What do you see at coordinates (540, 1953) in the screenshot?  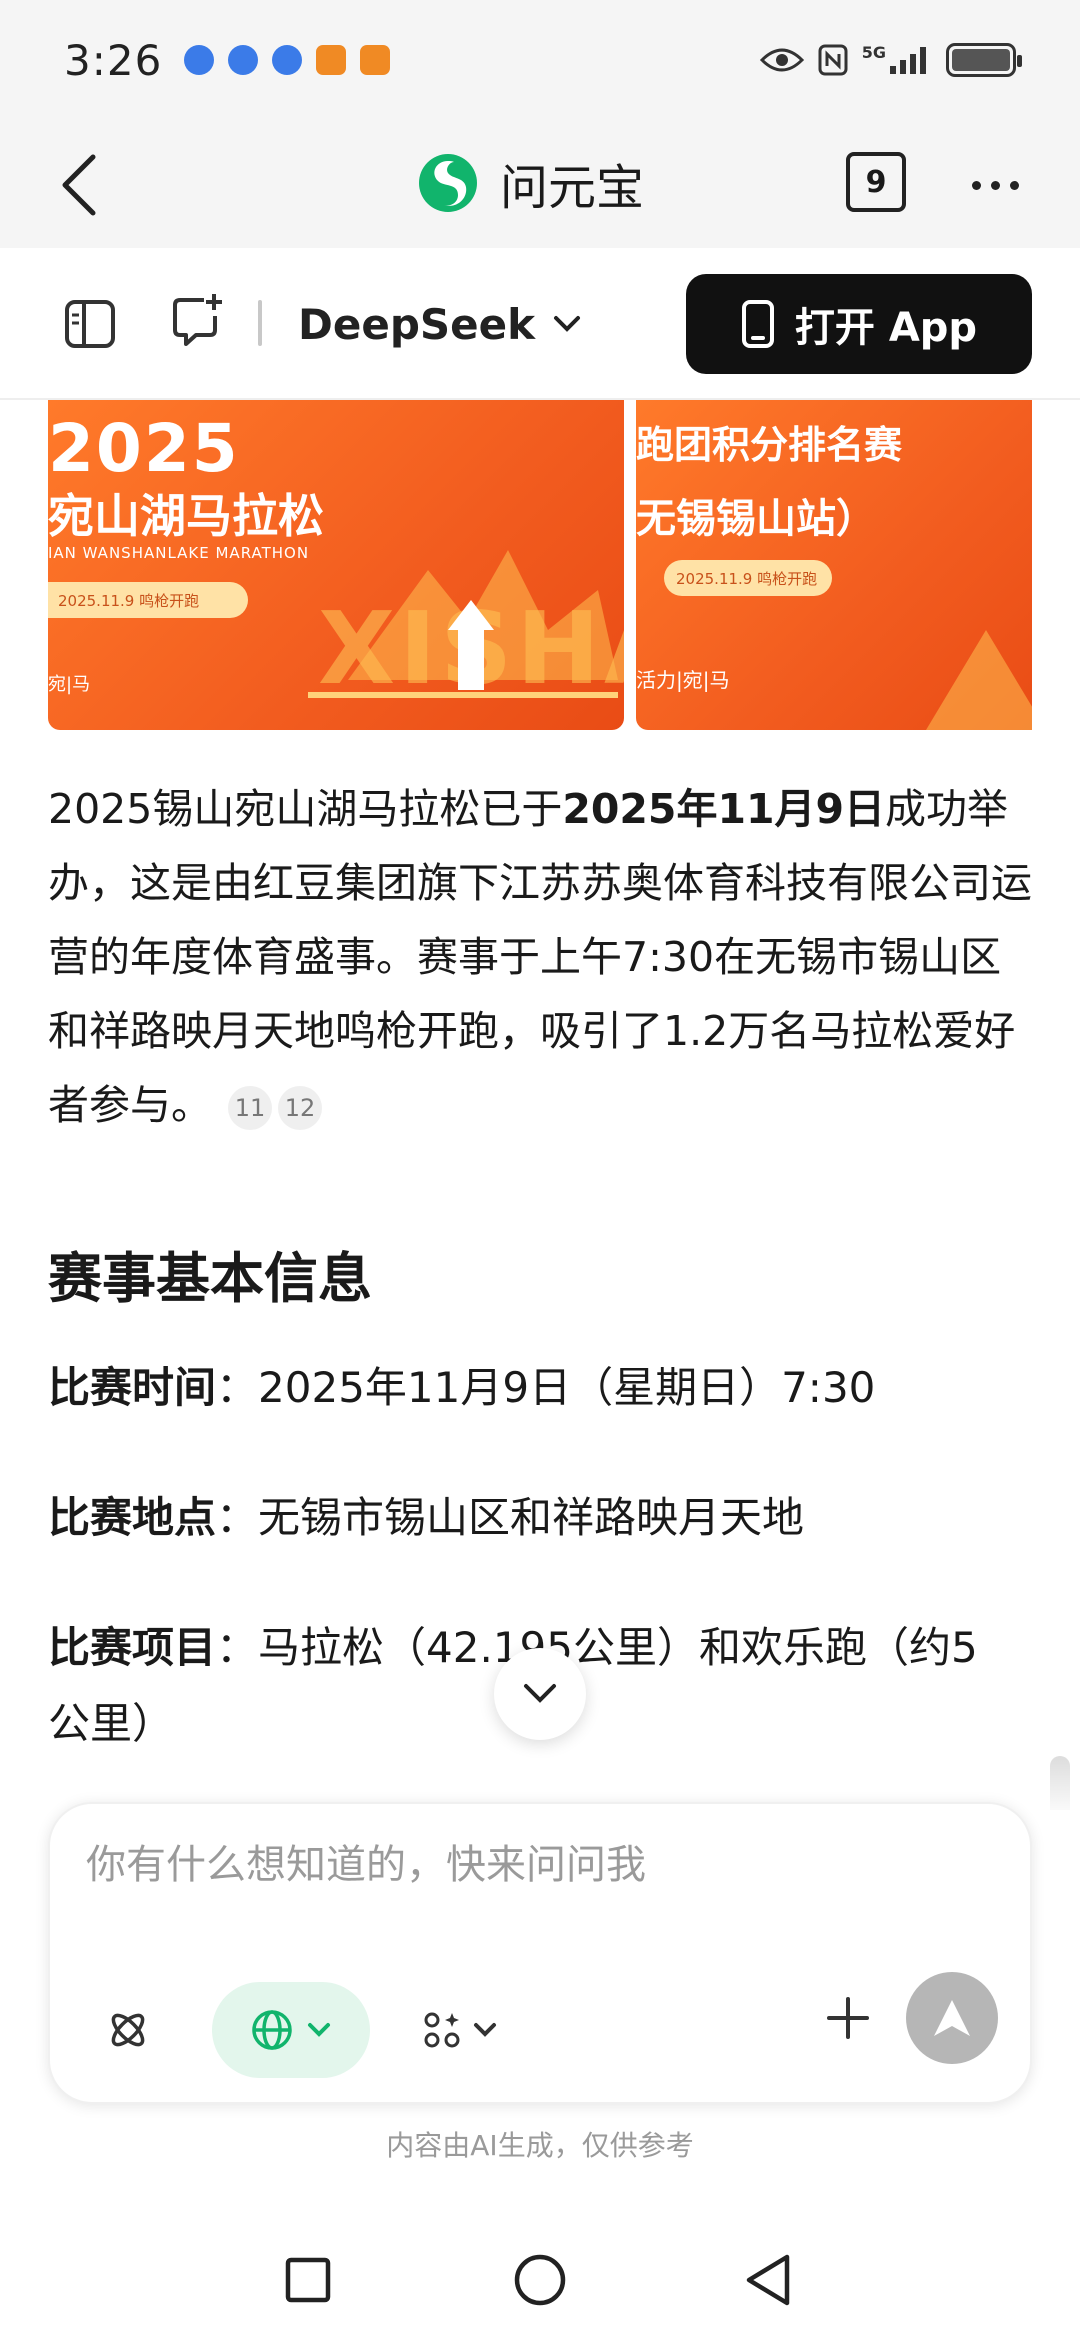 I see `chat-input-card` at bounding box center [540, 1953].